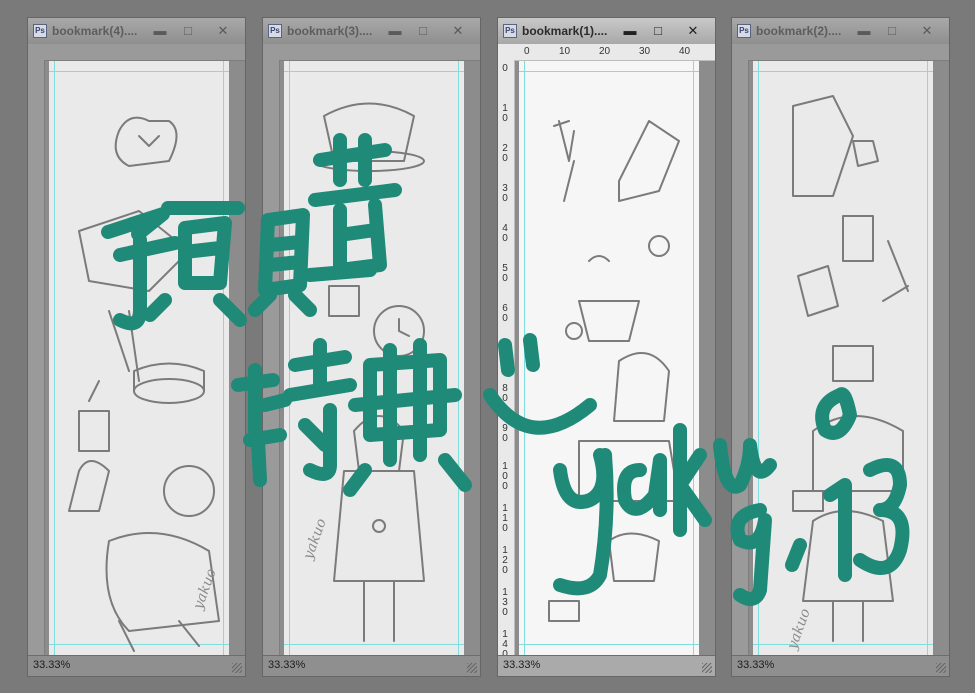 This screenshot has height=693, width=975. I want to click on title-bar: Ps bookmark(4).... ▬ □ ✕, so click(136, 31).